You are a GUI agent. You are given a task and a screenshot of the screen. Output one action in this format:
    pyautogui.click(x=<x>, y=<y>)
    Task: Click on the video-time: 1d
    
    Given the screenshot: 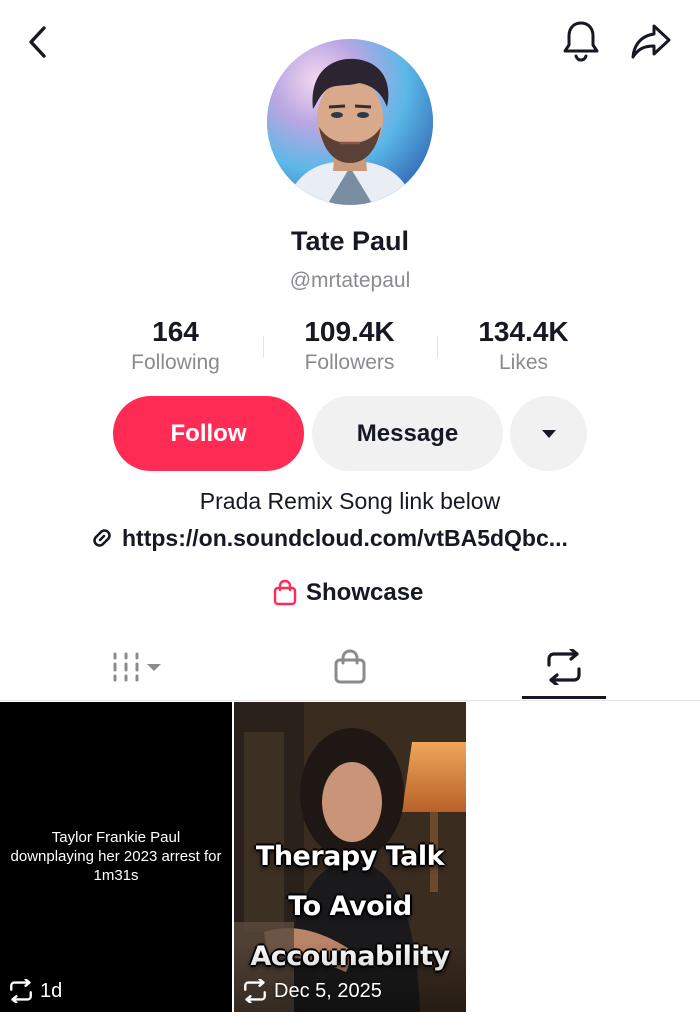 What is the action you would take?
    pyautogui.click(x=51, y=990)
    